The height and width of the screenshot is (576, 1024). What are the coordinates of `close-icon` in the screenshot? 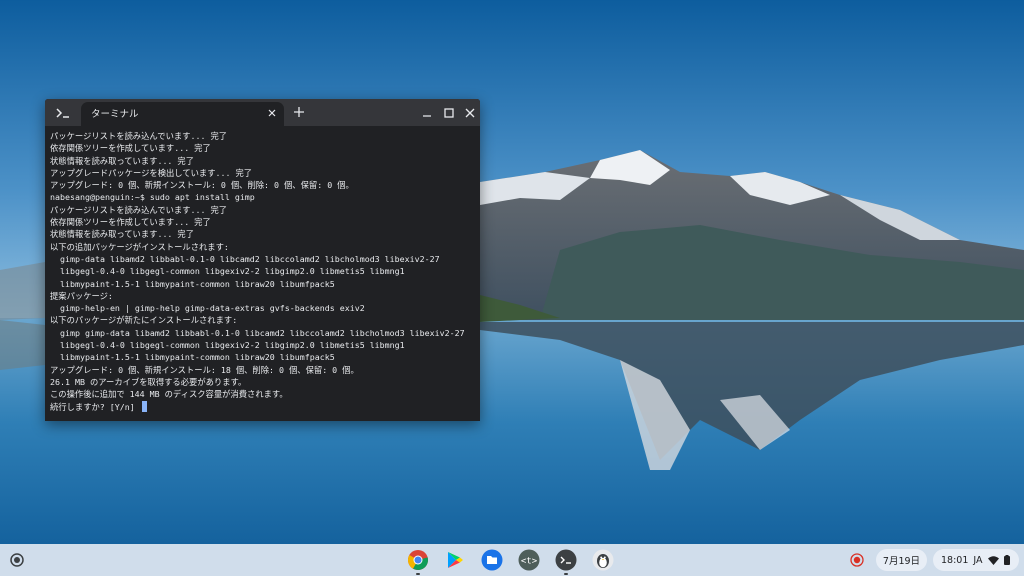 It's located at (470, 113).